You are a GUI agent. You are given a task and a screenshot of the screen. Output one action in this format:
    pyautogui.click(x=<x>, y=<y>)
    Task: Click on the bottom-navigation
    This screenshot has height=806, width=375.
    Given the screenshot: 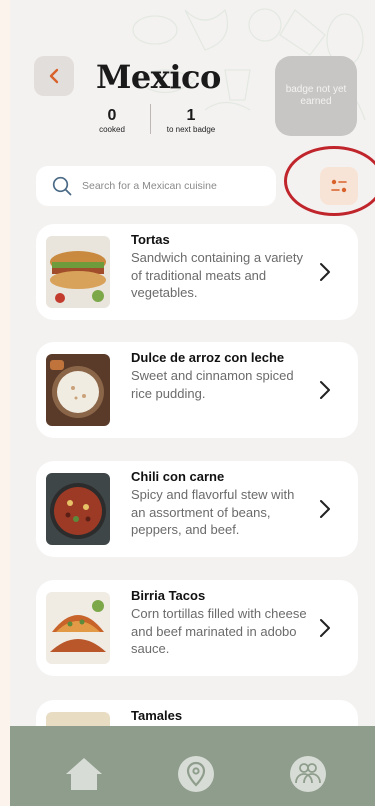 What is the action you would take?
    pyautogui.click(x=192, y=766)
    